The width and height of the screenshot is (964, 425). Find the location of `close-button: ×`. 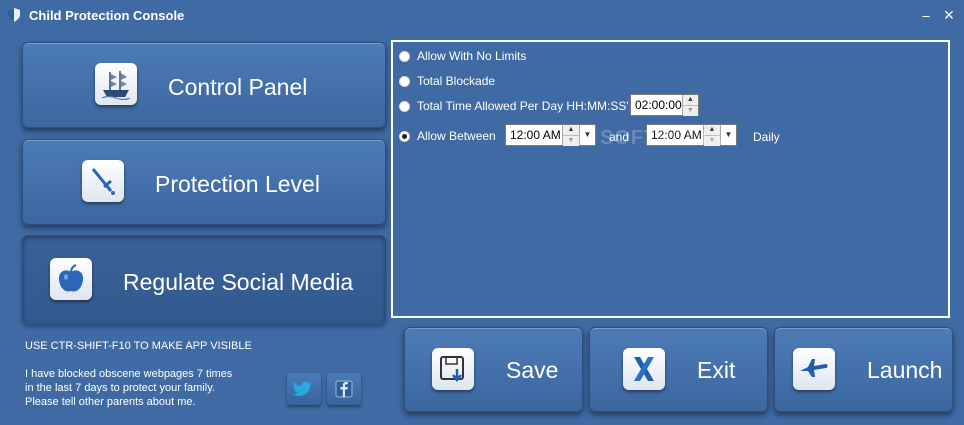

close-button: × is located at coordinates (949, 15).